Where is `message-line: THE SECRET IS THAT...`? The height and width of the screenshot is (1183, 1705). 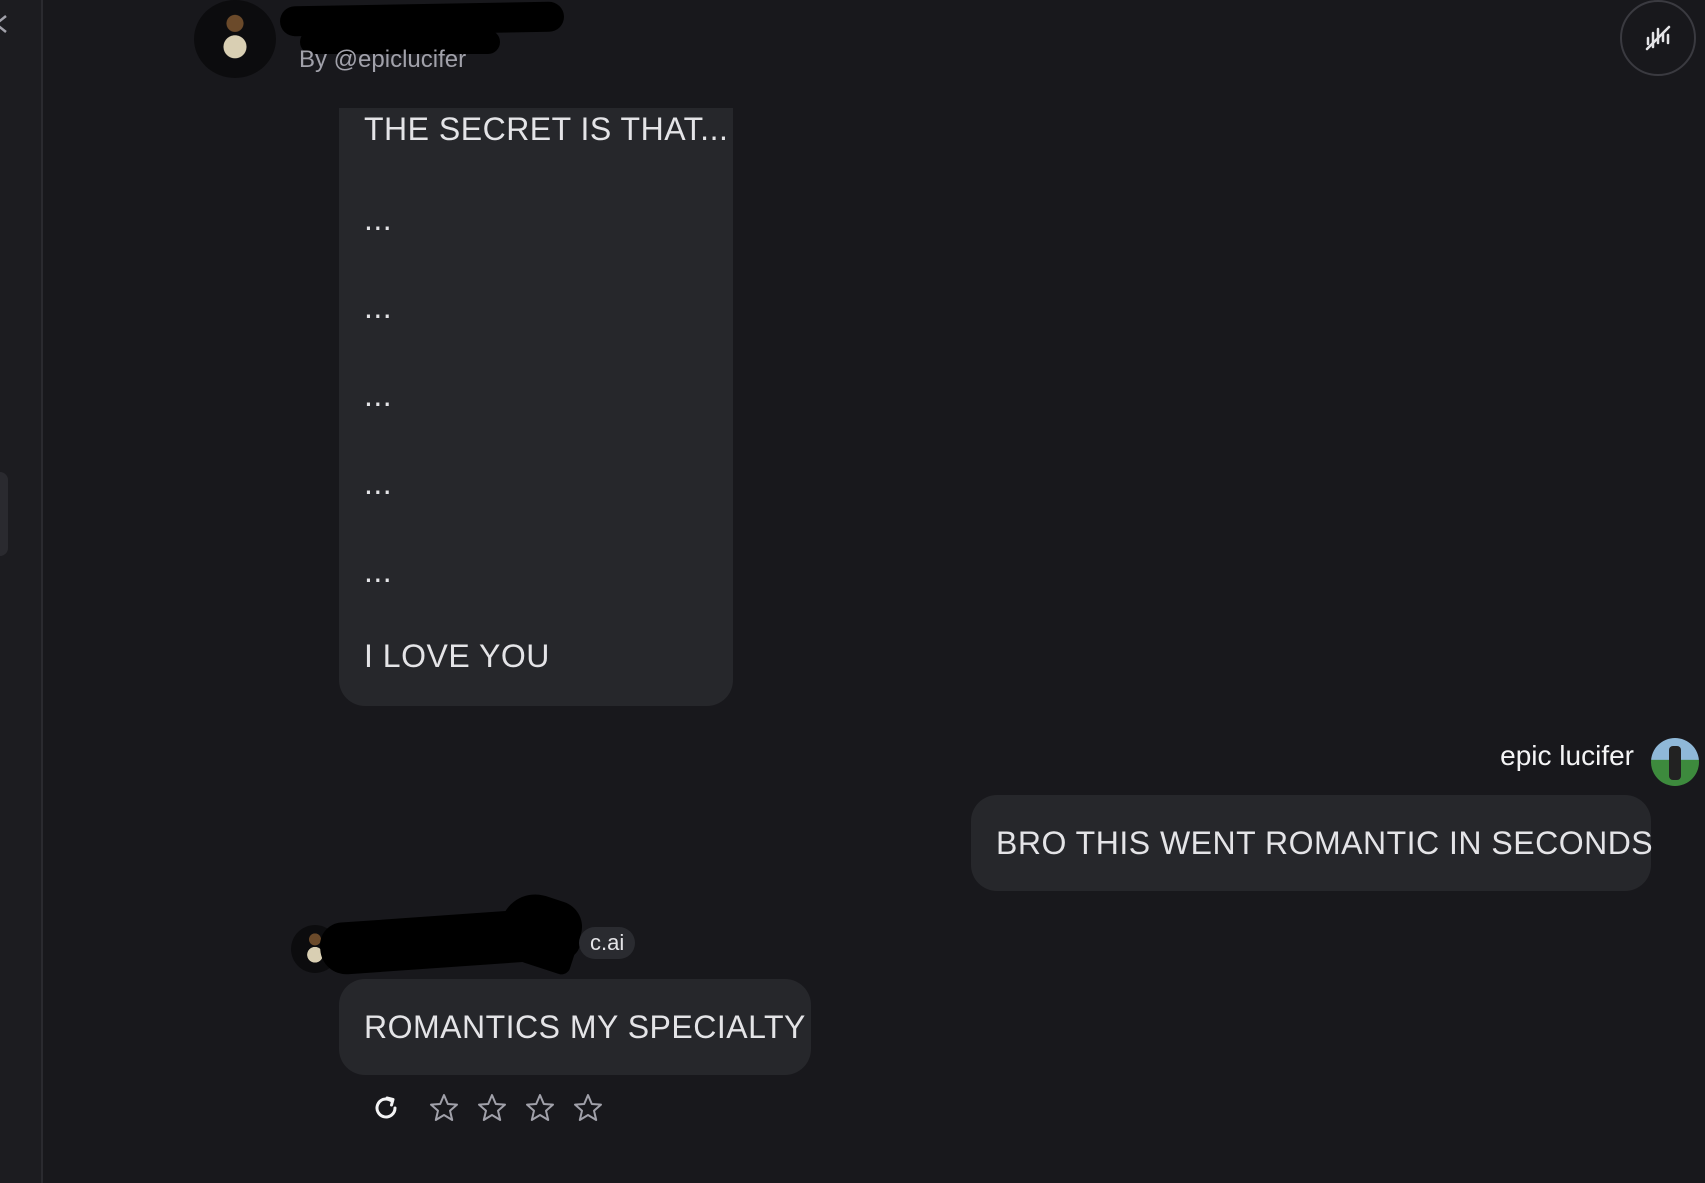 message-line: THE SECRET IS THAT... is located at coordinates (546, 129).